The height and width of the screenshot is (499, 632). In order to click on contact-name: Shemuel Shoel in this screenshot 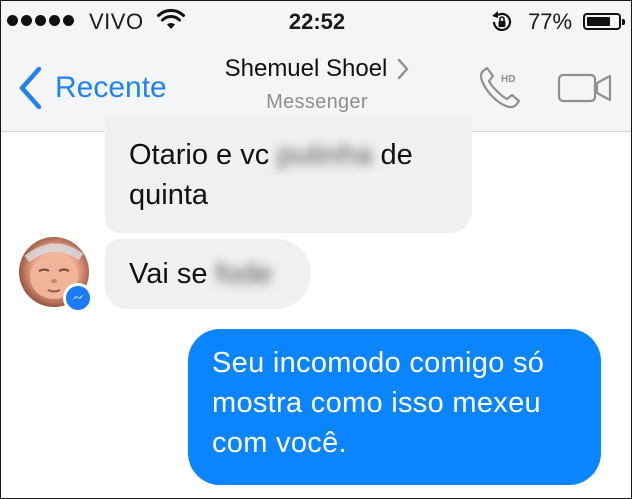, I will do `click(306, 68)`.